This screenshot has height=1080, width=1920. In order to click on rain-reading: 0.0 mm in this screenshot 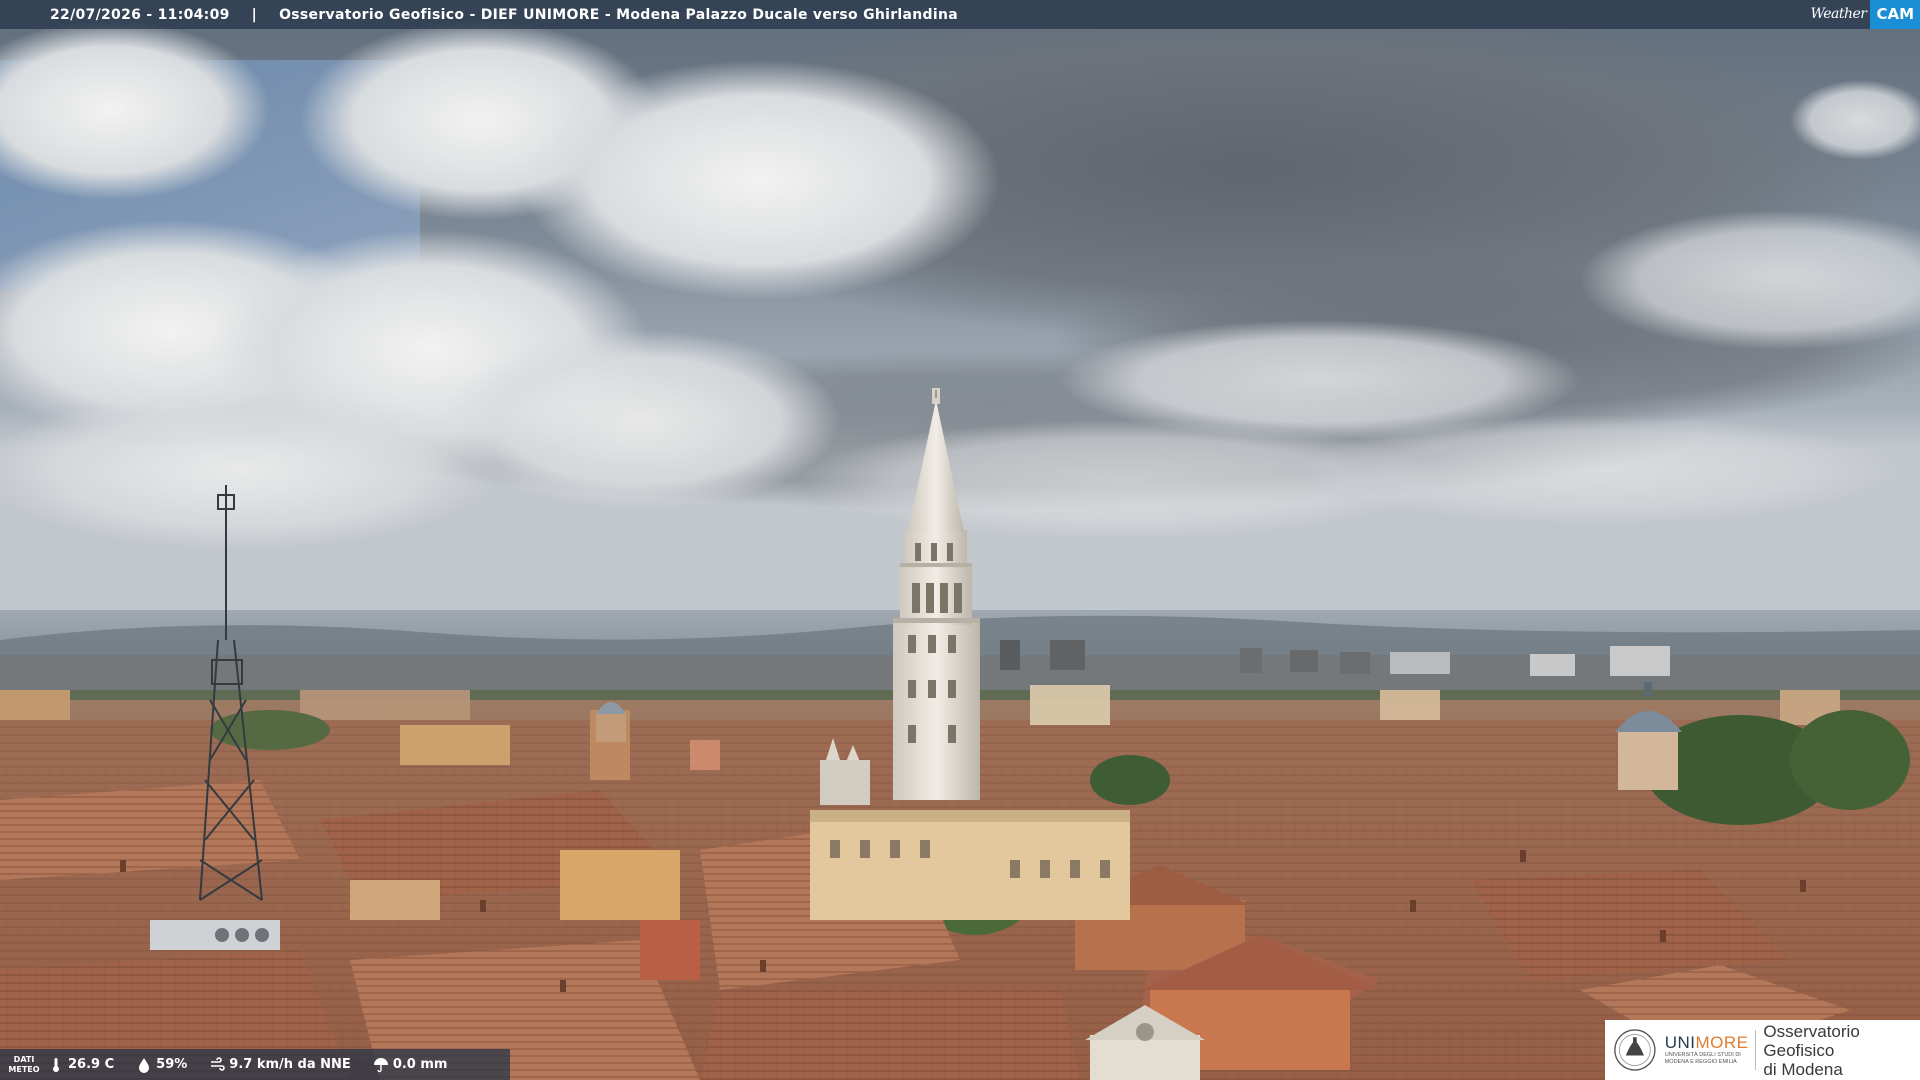, I will do `click(410, 1065)`.